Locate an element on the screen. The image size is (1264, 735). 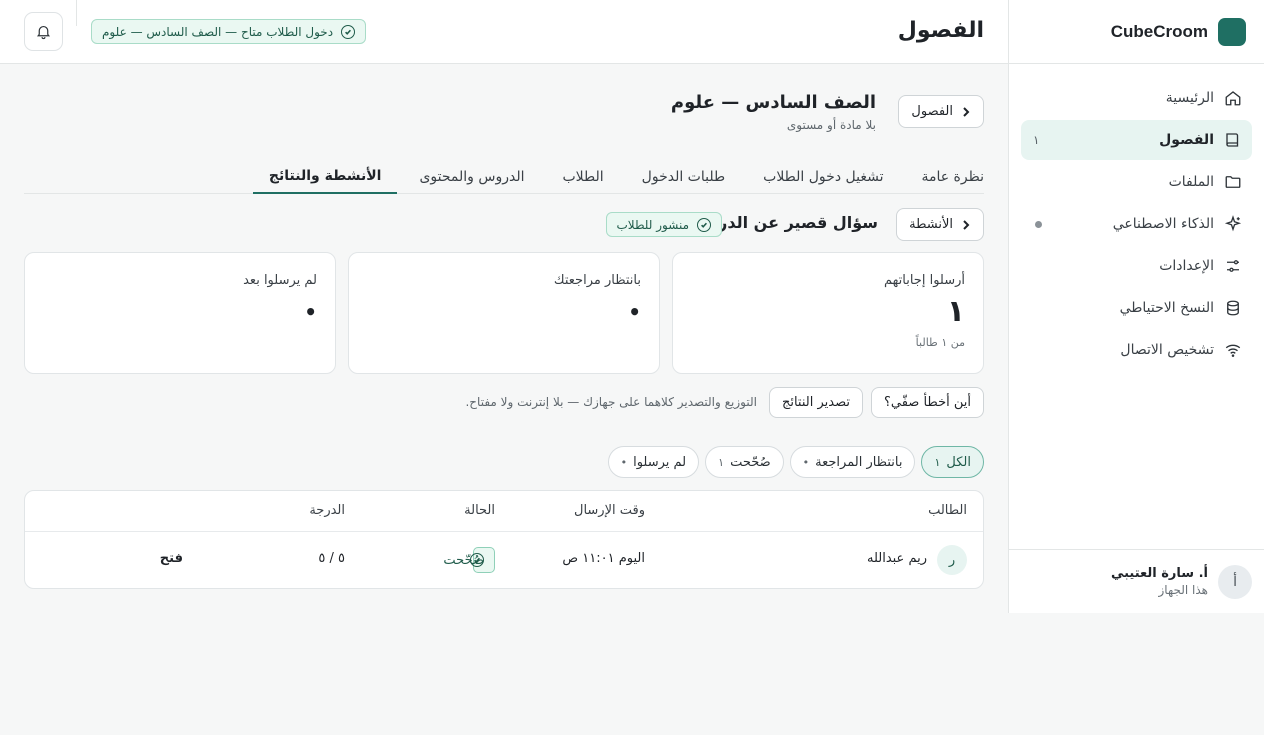
sparkle-icon is located at coordinates (1233, 223).